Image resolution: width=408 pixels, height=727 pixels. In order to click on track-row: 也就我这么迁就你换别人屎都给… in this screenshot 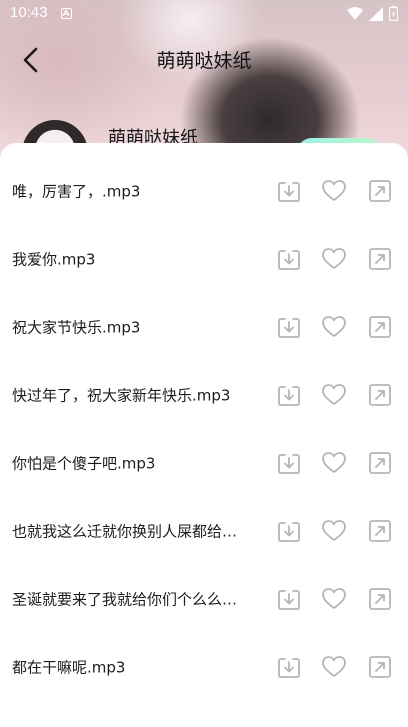, I will do `click(204, 531)`.